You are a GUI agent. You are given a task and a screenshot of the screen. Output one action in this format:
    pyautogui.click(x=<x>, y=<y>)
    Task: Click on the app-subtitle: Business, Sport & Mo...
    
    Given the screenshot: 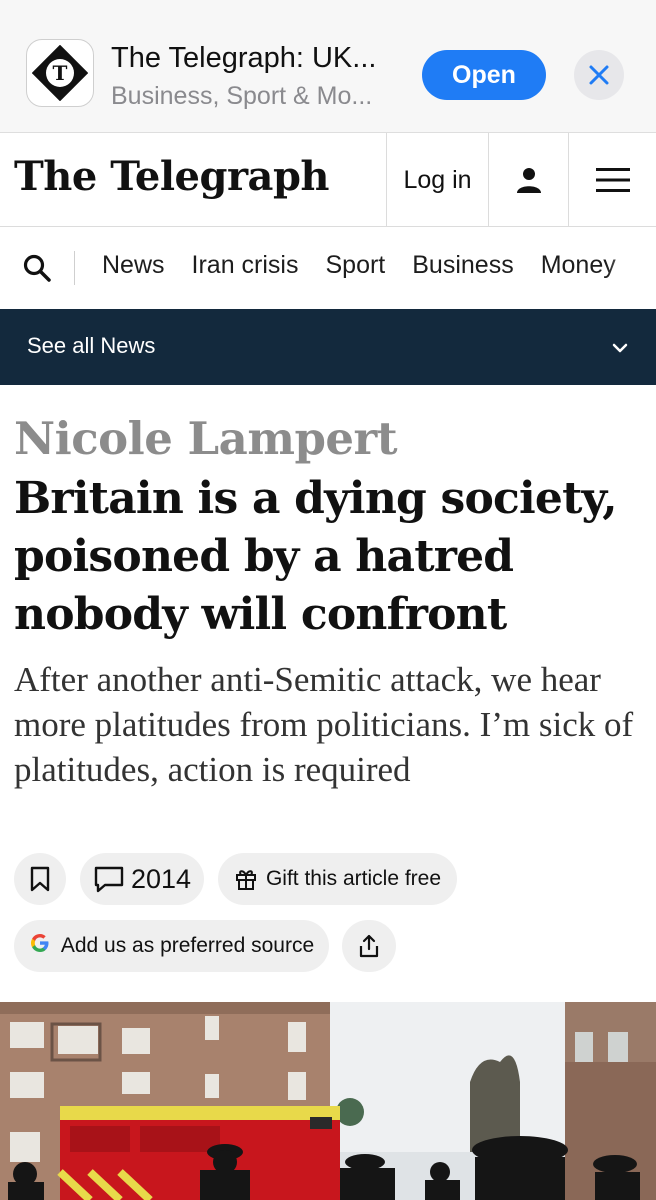 What is the action you would take?
    pyautogui.click(x=242, y=96)
    